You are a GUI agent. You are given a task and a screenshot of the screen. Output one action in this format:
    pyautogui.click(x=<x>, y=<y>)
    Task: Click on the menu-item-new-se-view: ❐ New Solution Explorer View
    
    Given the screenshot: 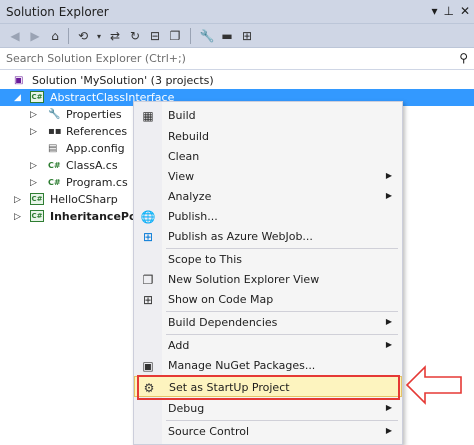 What is the action you would take?
    pyautogui.click(x=268, y=279)
    